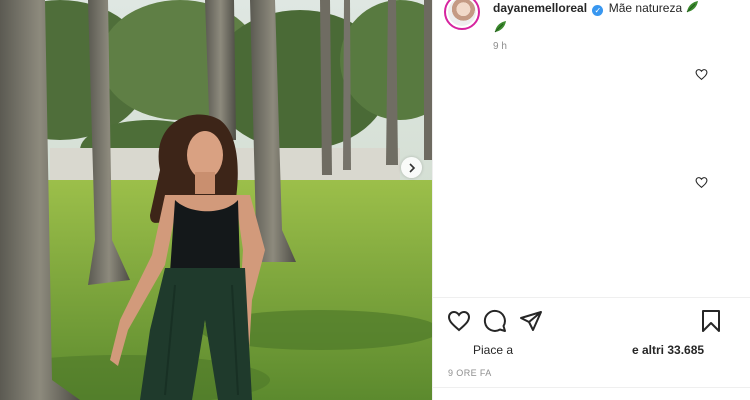  What do you see at coordinates (595, 321) in the screenshot?
I see `post-actions` at bounding box center [595, 321].